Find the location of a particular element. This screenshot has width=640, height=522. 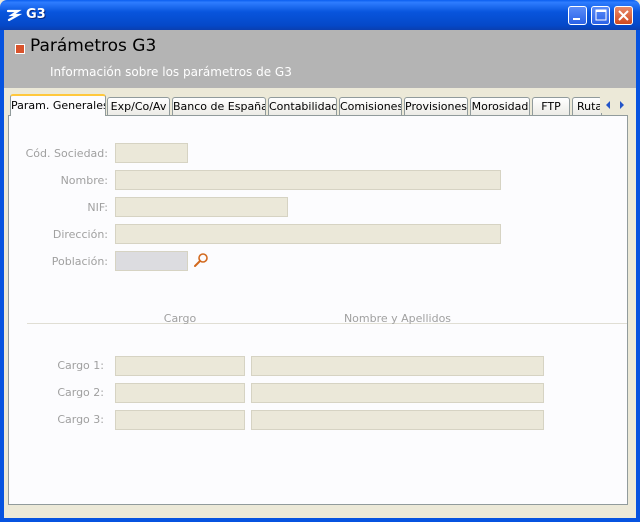

tab-rutas: Rutas is located at coordinates (587, 106).